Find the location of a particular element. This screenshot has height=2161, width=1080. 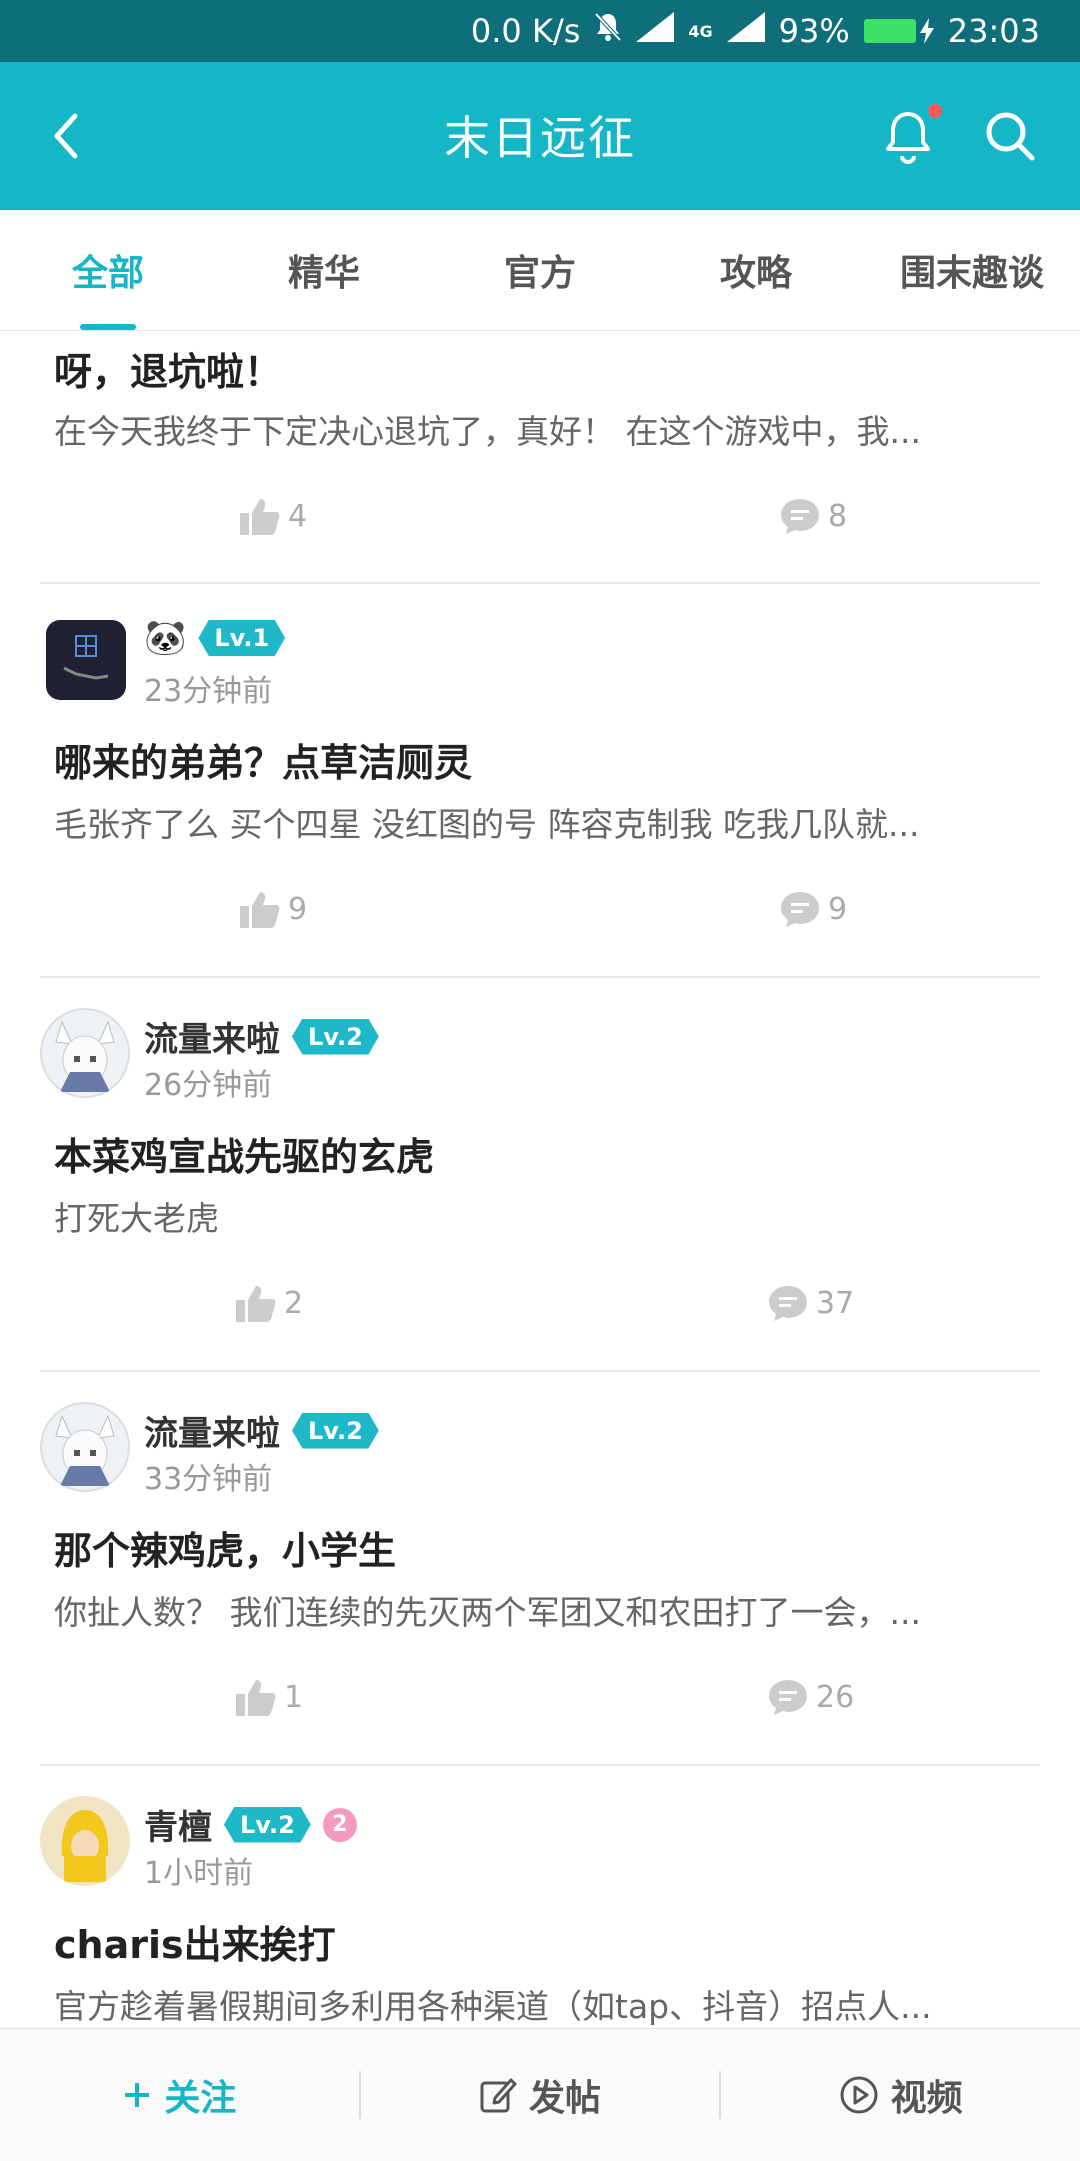

comment-count: 37 is located at coordinates (835, 1303).